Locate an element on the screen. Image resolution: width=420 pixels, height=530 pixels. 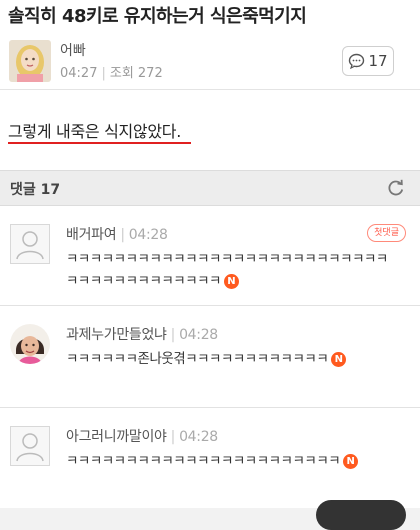
speech-bubble-icon is located at coordinates (357, 61).